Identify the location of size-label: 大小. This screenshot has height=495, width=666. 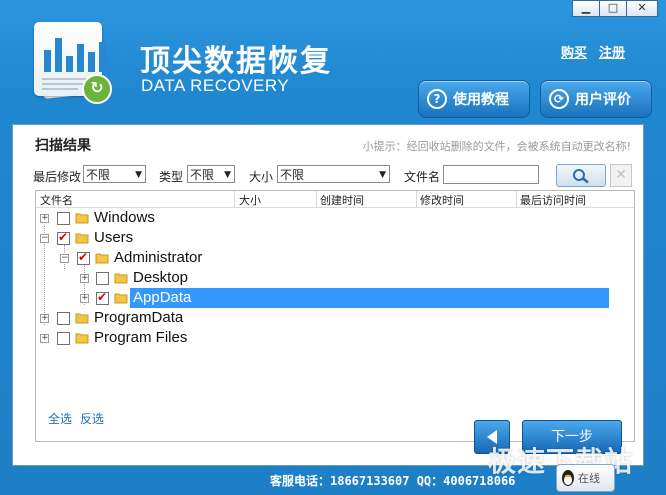
(261, 177).